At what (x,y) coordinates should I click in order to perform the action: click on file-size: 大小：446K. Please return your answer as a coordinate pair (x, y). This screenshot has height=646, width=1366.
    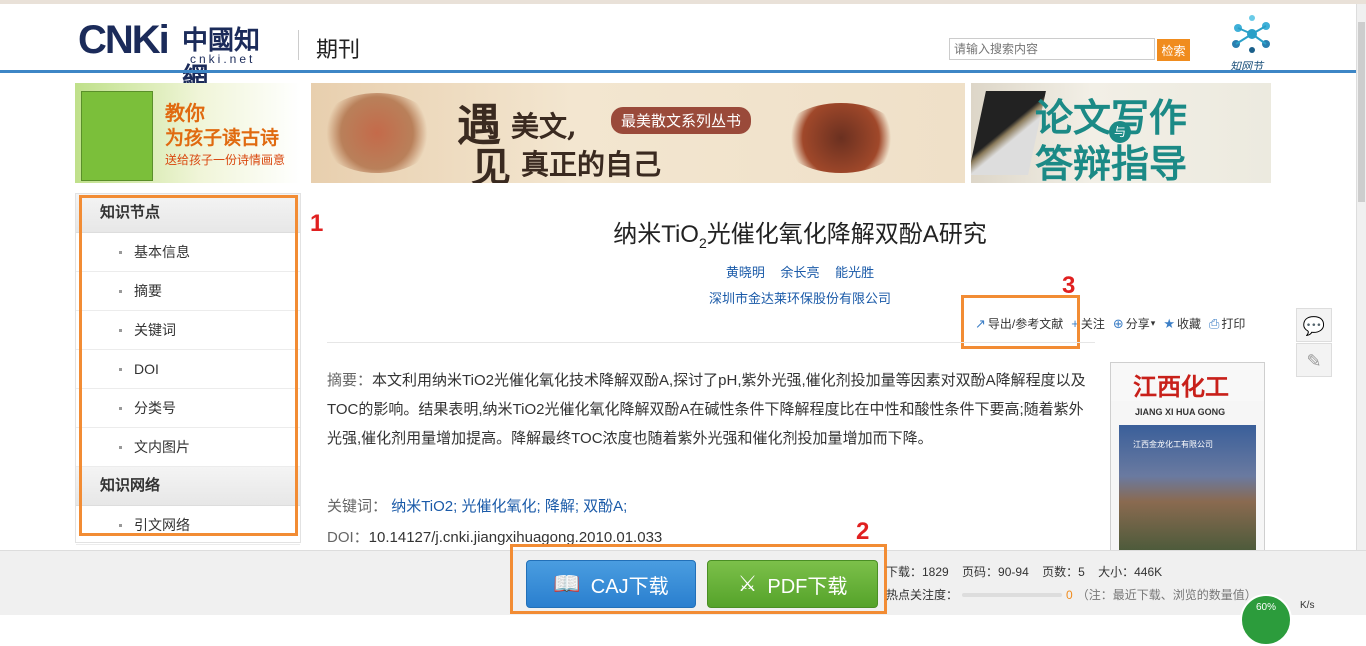
    Looking at the image, I should click on (1130, 572).